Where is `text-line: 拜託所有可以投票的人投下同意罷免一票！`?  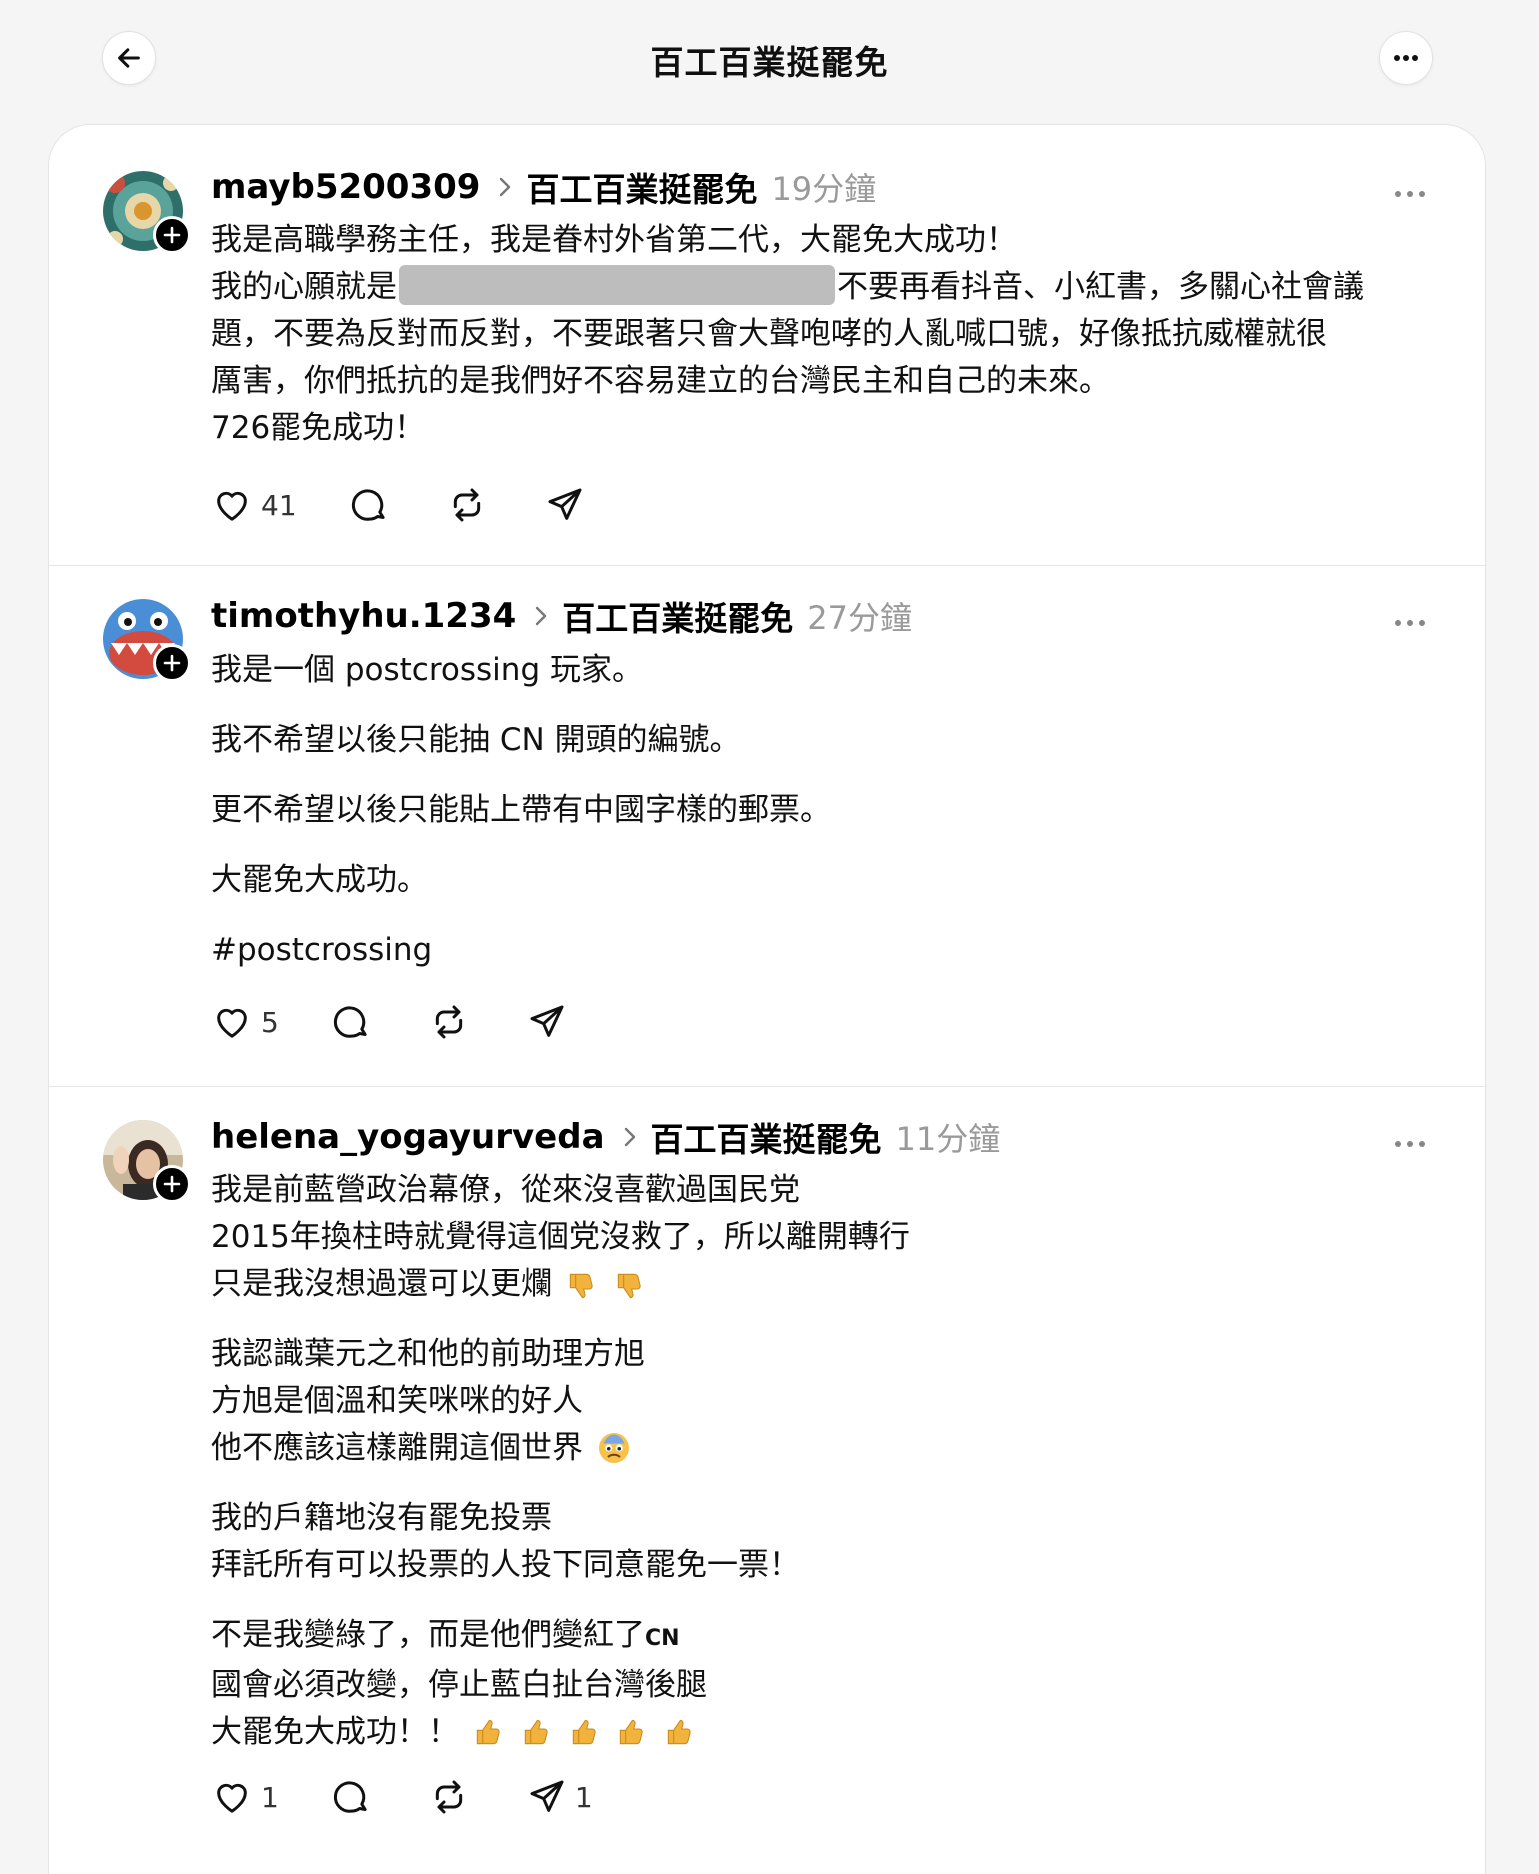
text-line: 拜託所有可以投票的人投下同意罷免一票！ is located at coordinates (505, 1565).